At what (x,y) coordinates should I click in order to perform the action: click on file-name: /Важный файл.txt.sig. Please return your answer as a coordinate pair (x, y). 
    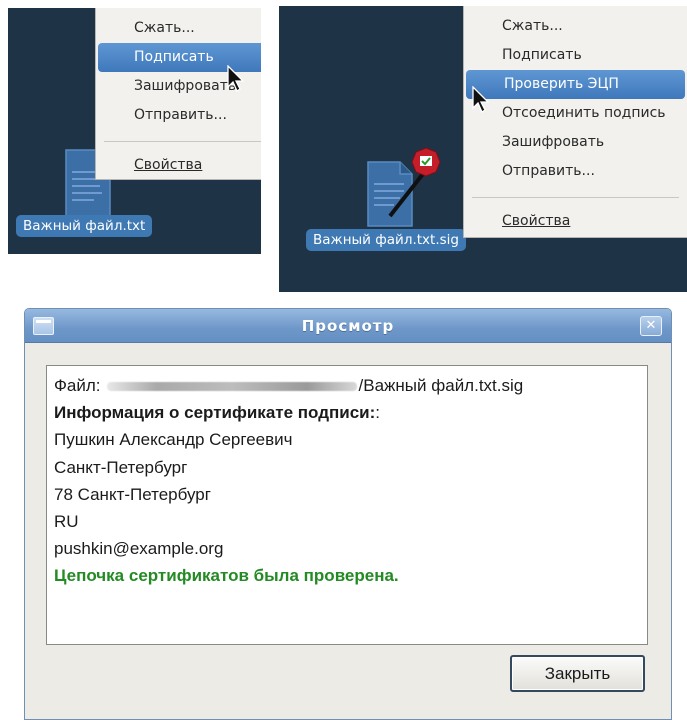
    Looking at the image, I should click on (441, 385).